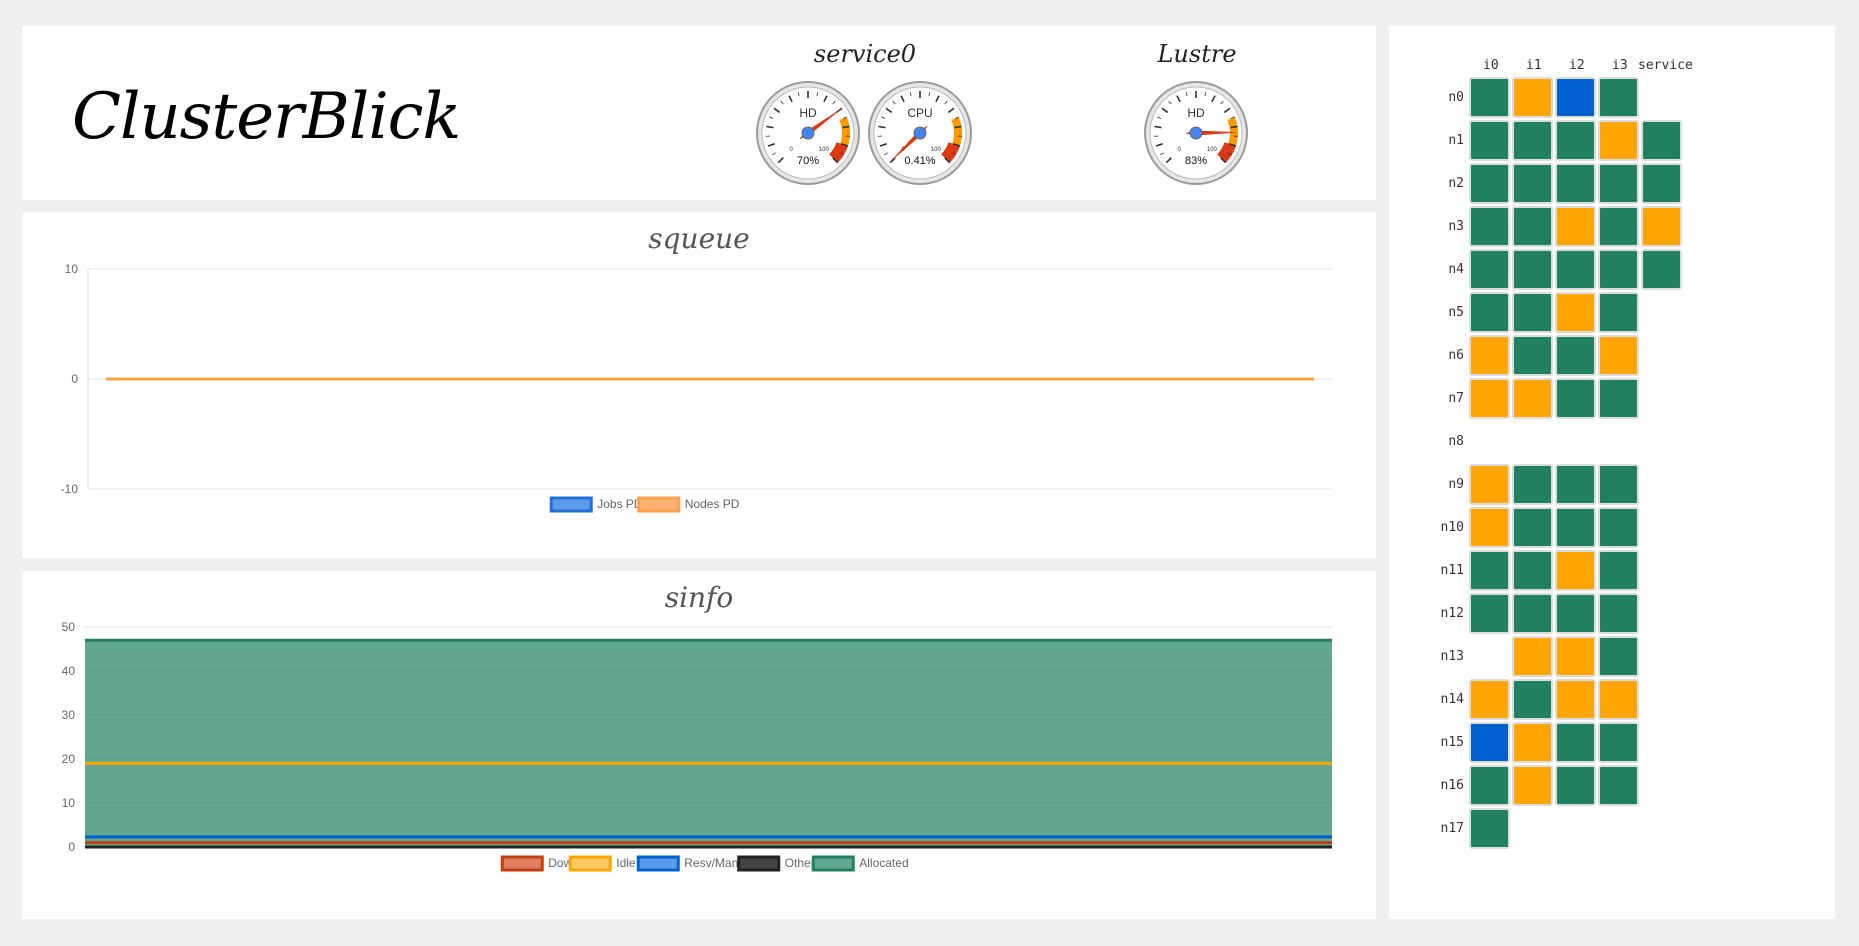 This screenshot has width=1859, height=946. I want to click on node-cell-n7-i3, so click(1618, 398).